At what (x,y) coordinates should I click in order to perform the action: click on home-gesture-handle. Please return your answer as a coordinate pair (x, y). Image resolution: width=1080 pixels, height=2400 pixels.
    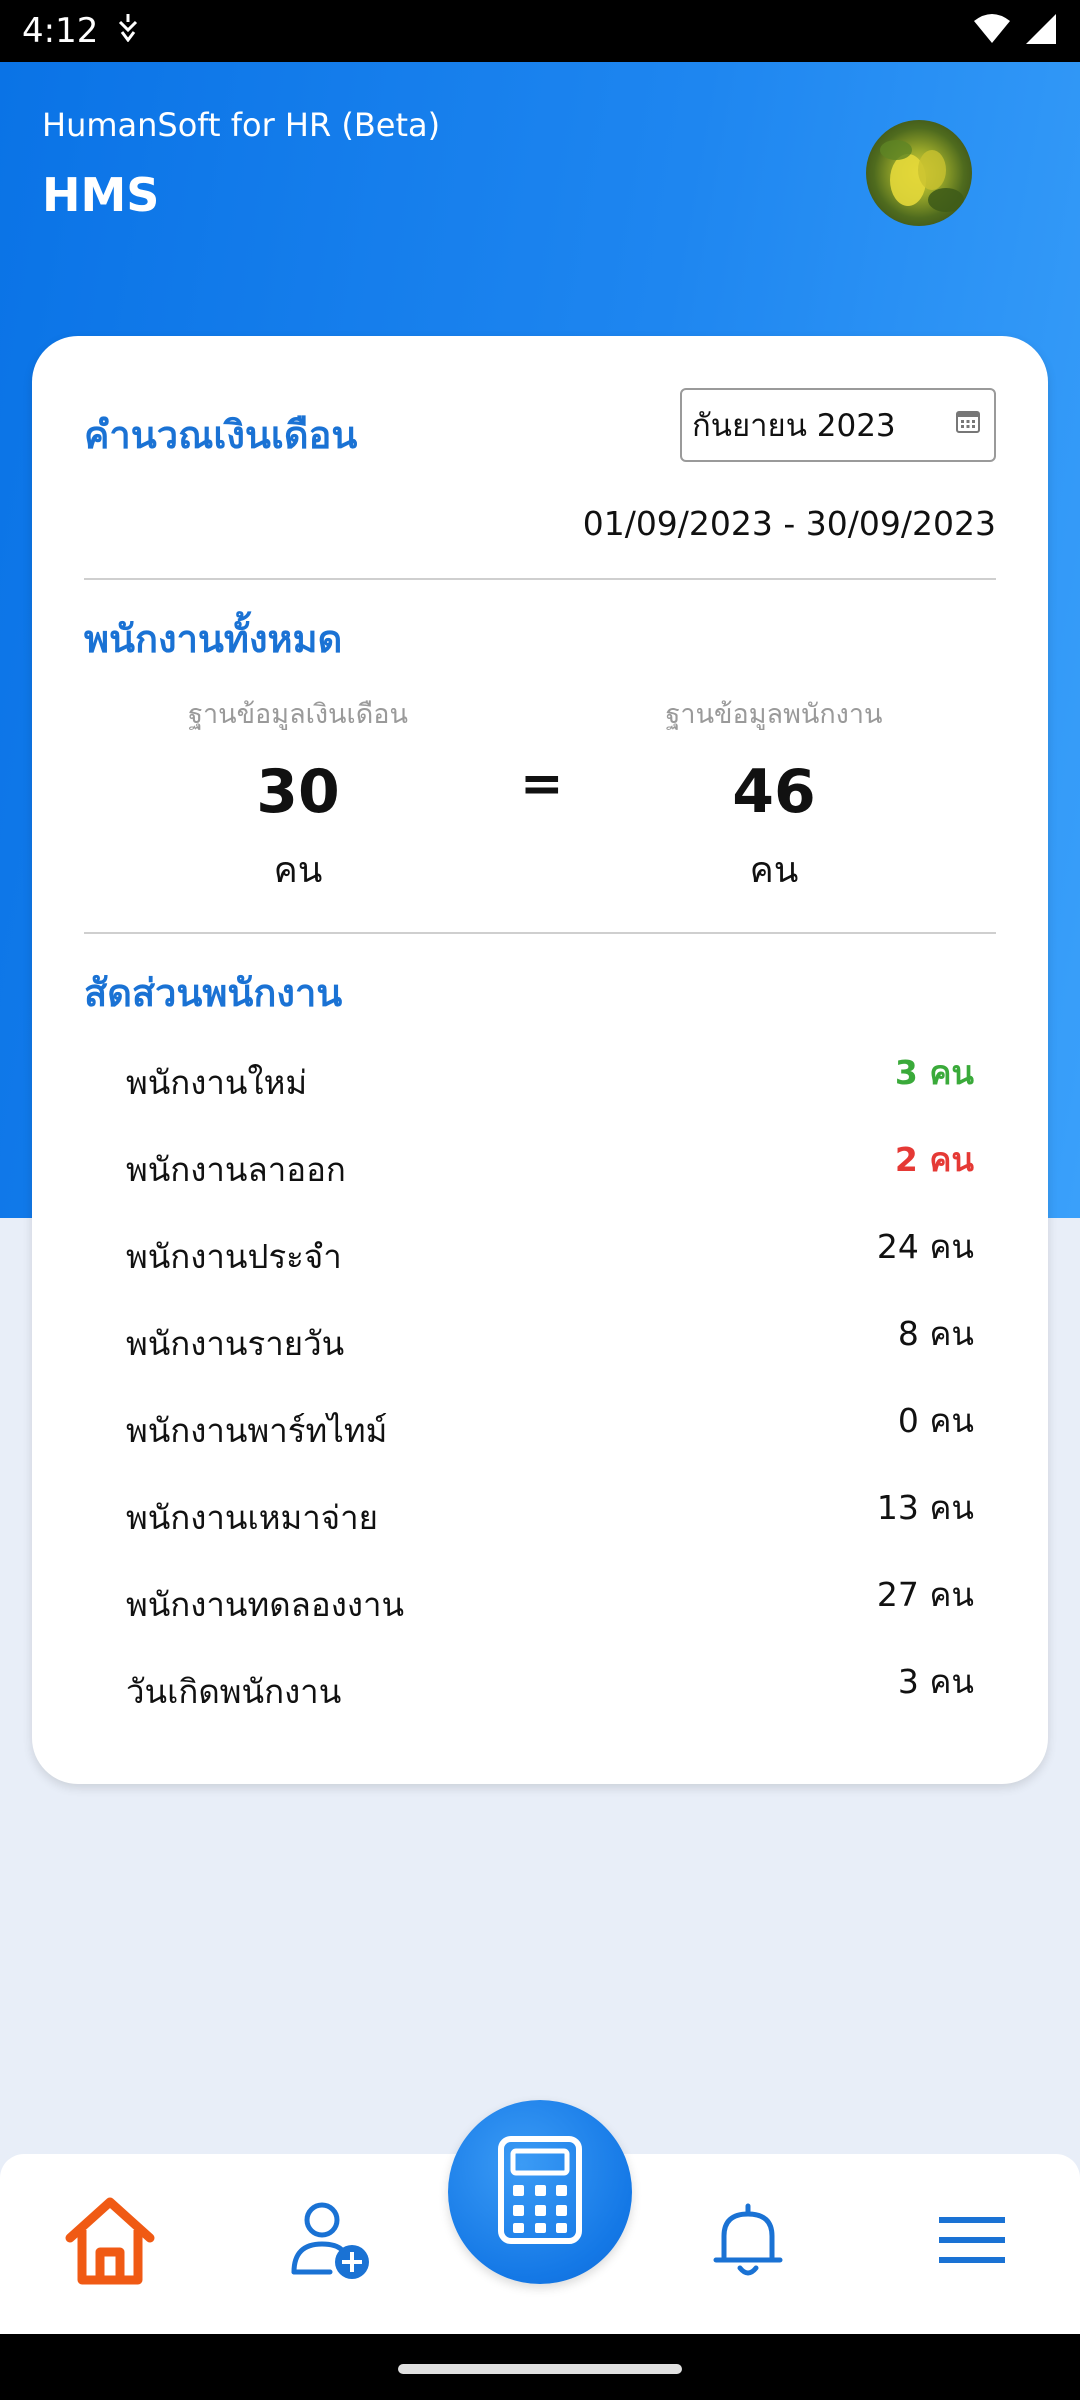
    Looking at the image, I should click on (540, 2369).